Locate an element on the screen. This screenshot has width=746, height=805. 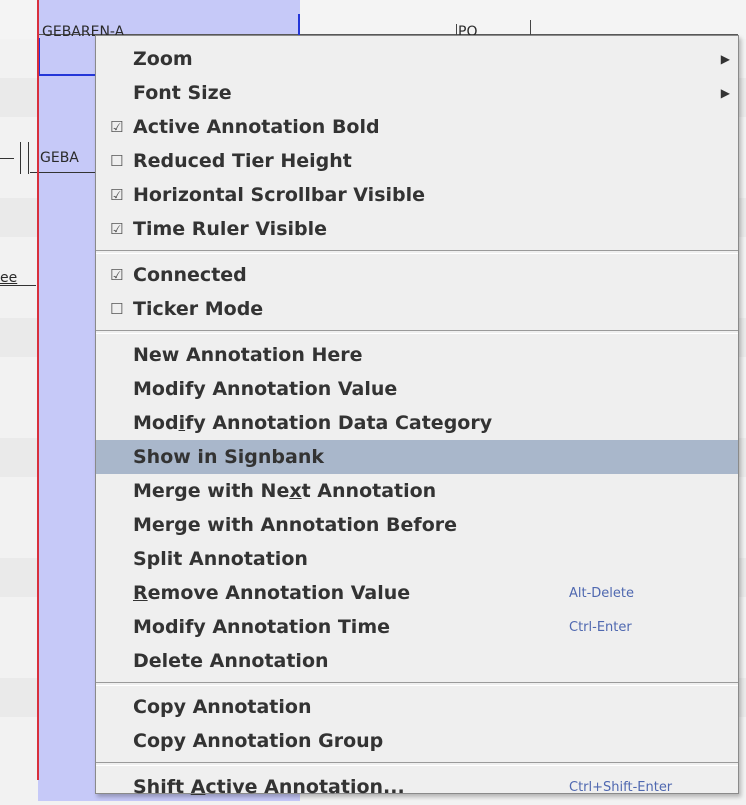
menu-item-ticker-mode: ☐ Ticker Mode is located at coordinates (417, 309).